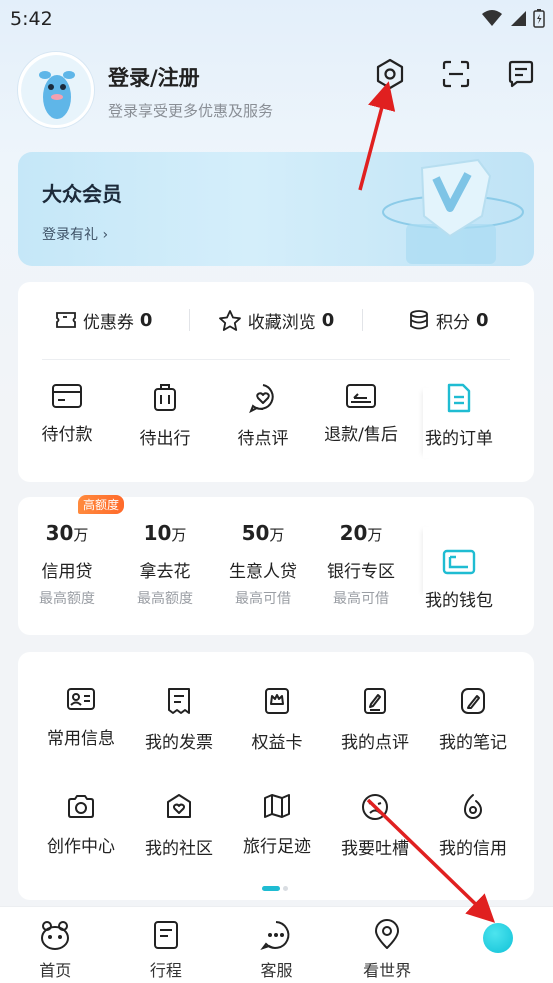 This screenshot has height=983, width=553. I want to click on card-icon, so click(67, 396).